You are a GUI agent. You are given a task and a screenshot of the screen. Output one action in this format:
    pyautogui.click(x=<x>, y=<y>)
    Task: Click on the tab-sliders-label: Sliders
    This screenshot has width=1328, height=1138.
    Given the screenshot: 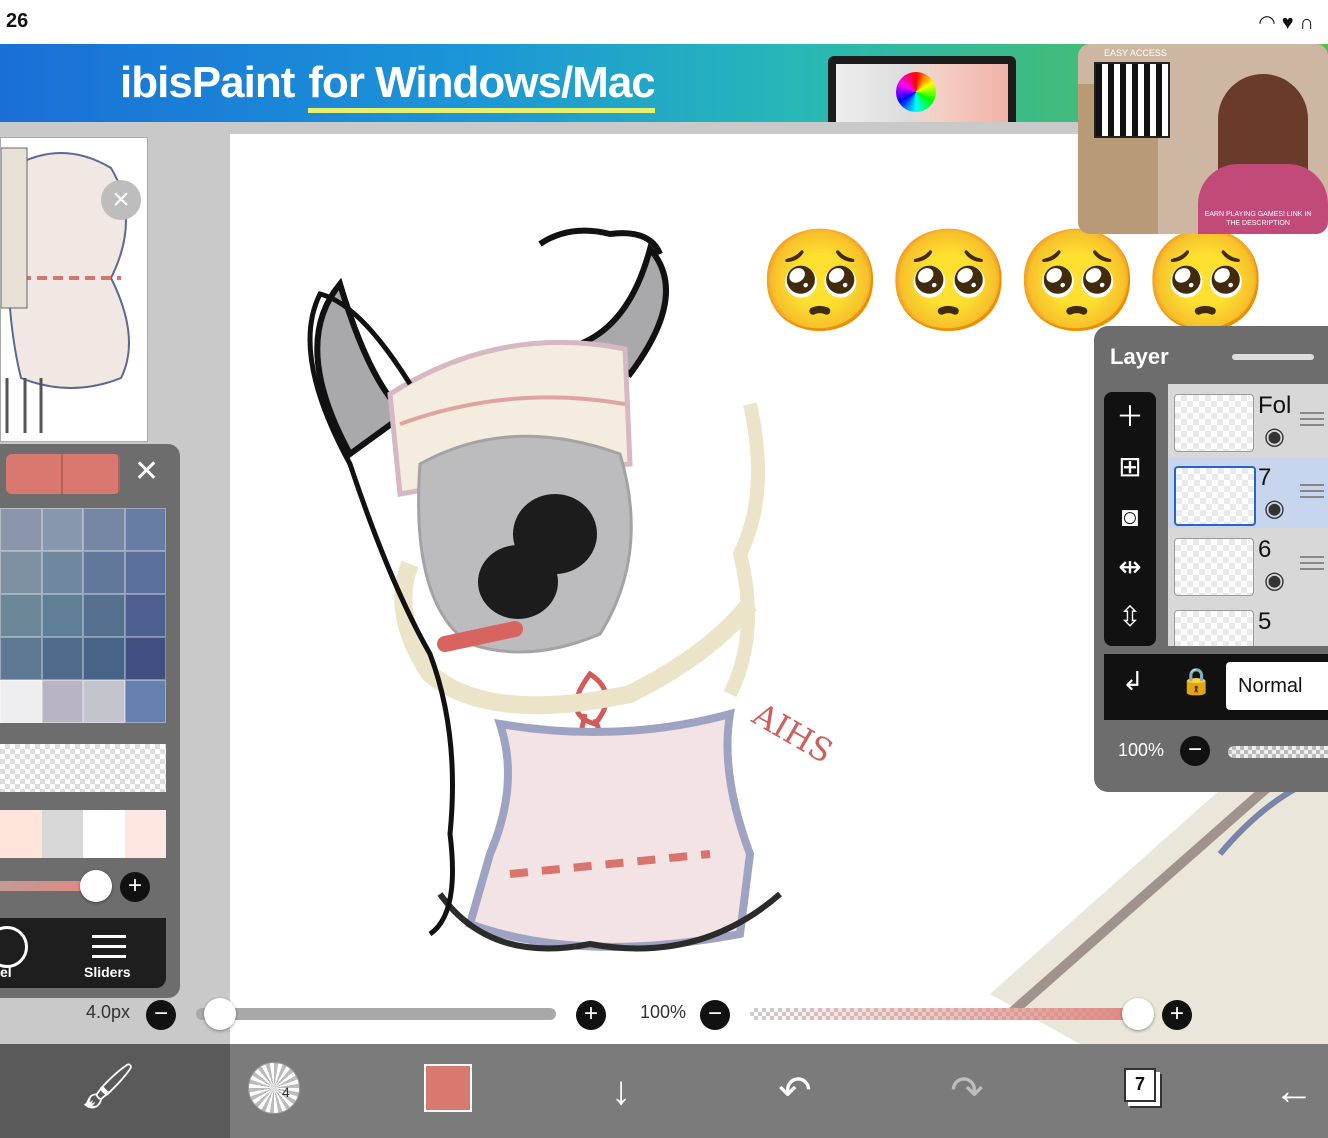 What is the action you would take?
    pyautogui.click(x=107, y=972)
    